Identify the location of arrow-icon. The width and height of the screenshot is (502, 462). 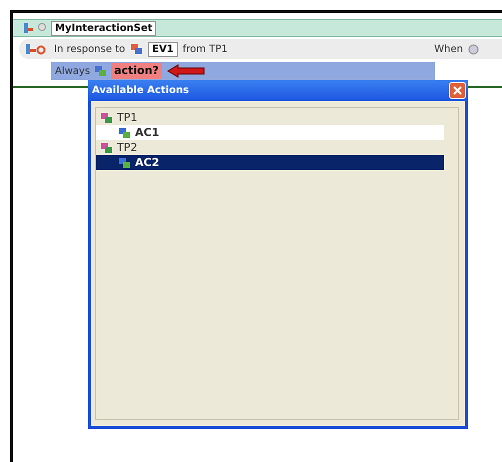
(186, 71).